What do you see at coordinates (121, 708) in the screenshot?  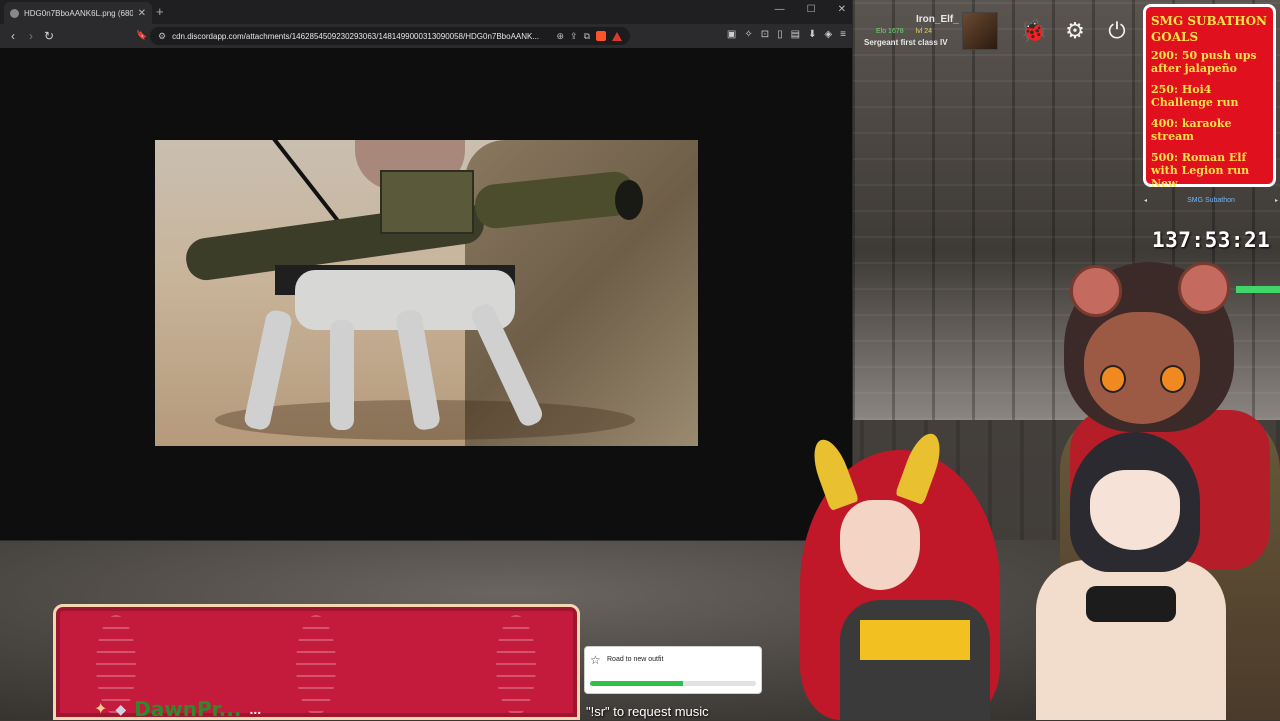 I see `sub-badge-icon: ◆` at bounding box center [121, 708].